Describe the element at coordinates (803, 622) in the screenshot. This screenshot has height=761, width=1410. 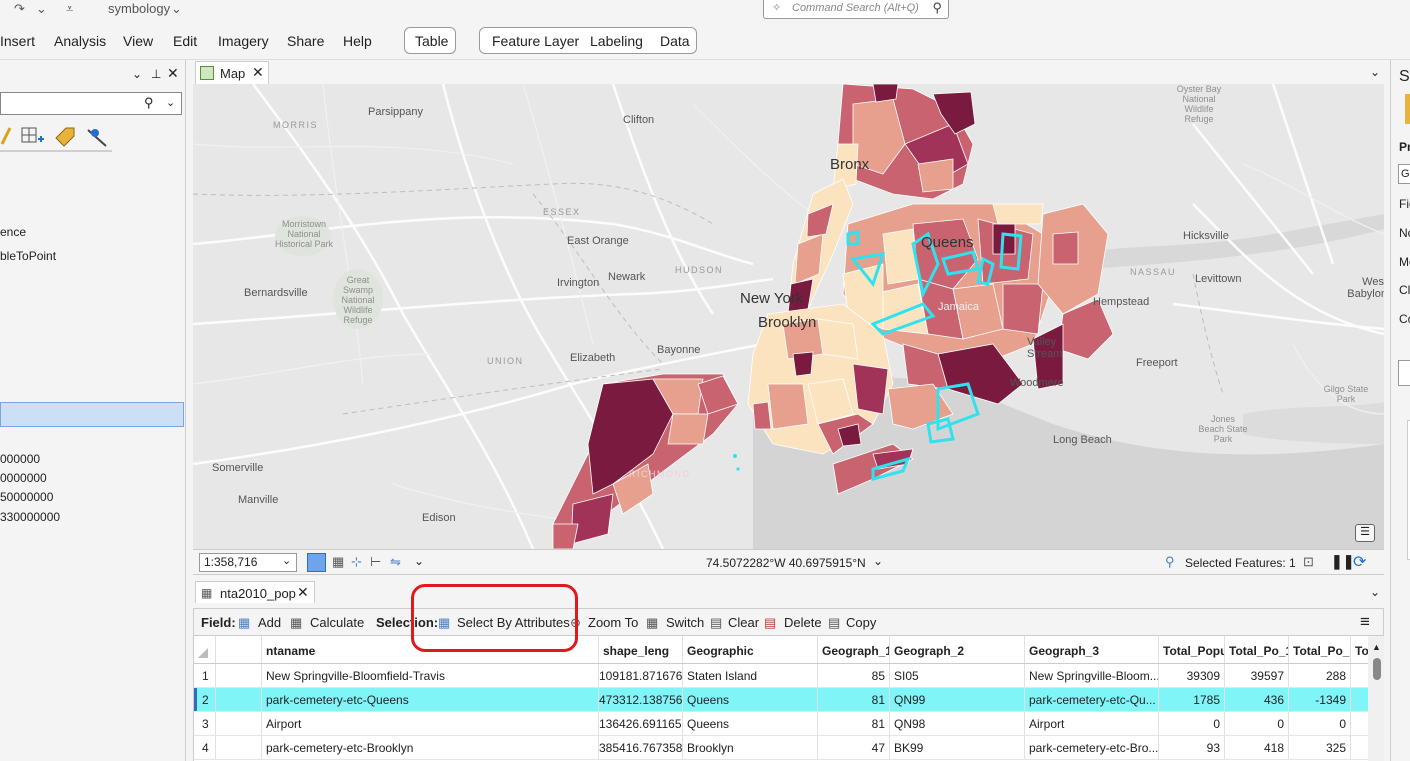
I see `delete-button: Delete` at that location.